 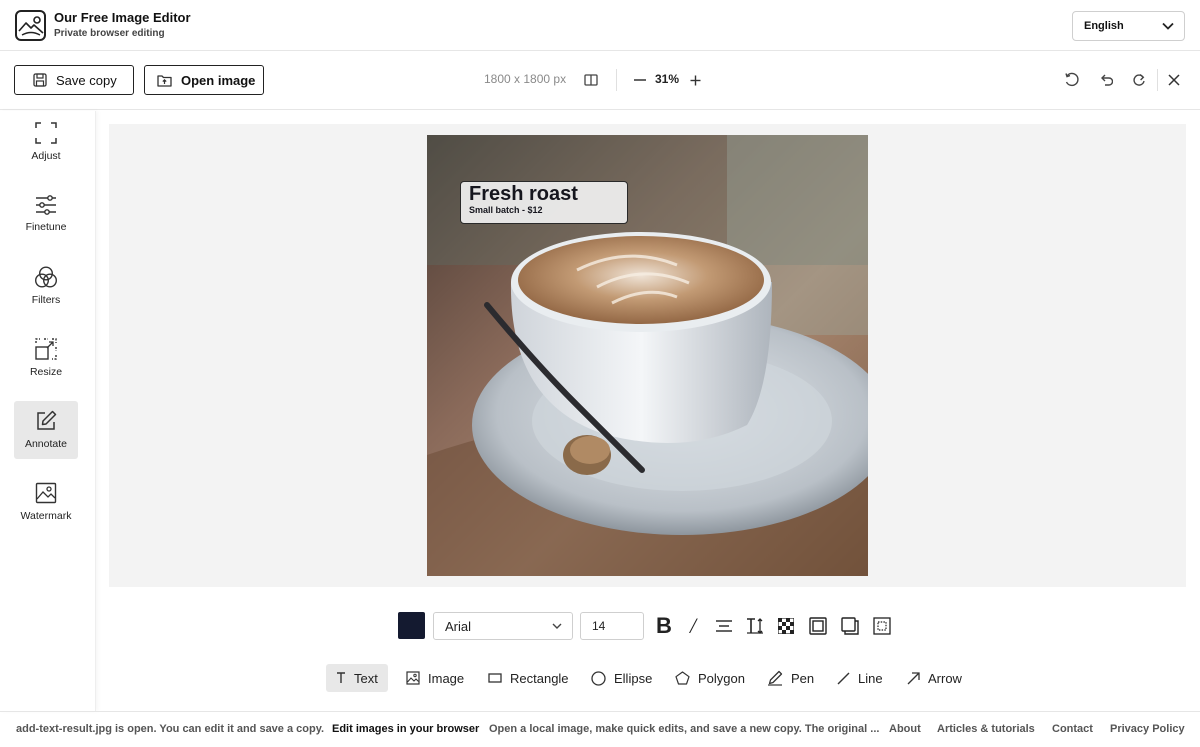 I want to click on tool-rectangle: Rectangle, so click(x=528, y=678).